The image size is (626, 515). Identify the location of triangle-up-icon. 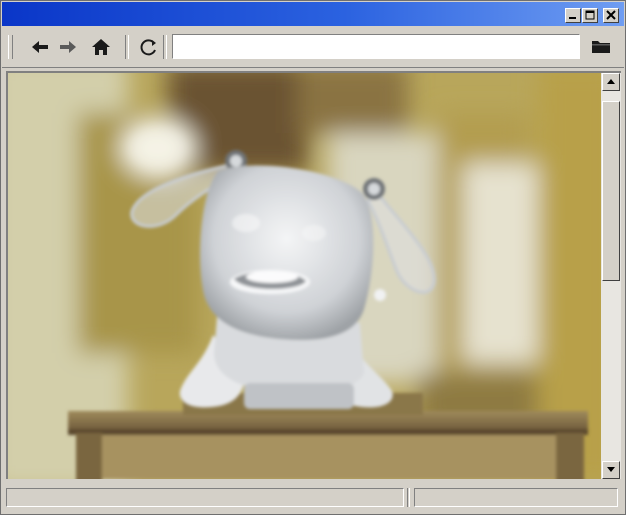
(611, 81).